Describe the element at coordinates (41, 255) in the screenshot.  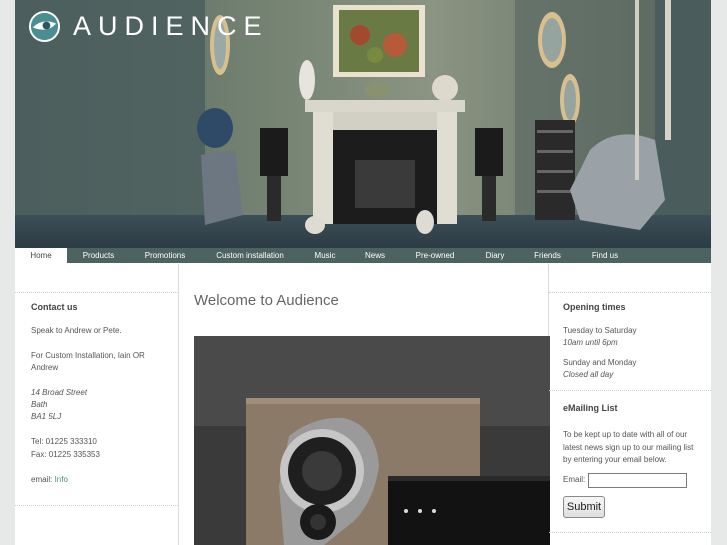
I see `nav-item-home: Home` at that location.